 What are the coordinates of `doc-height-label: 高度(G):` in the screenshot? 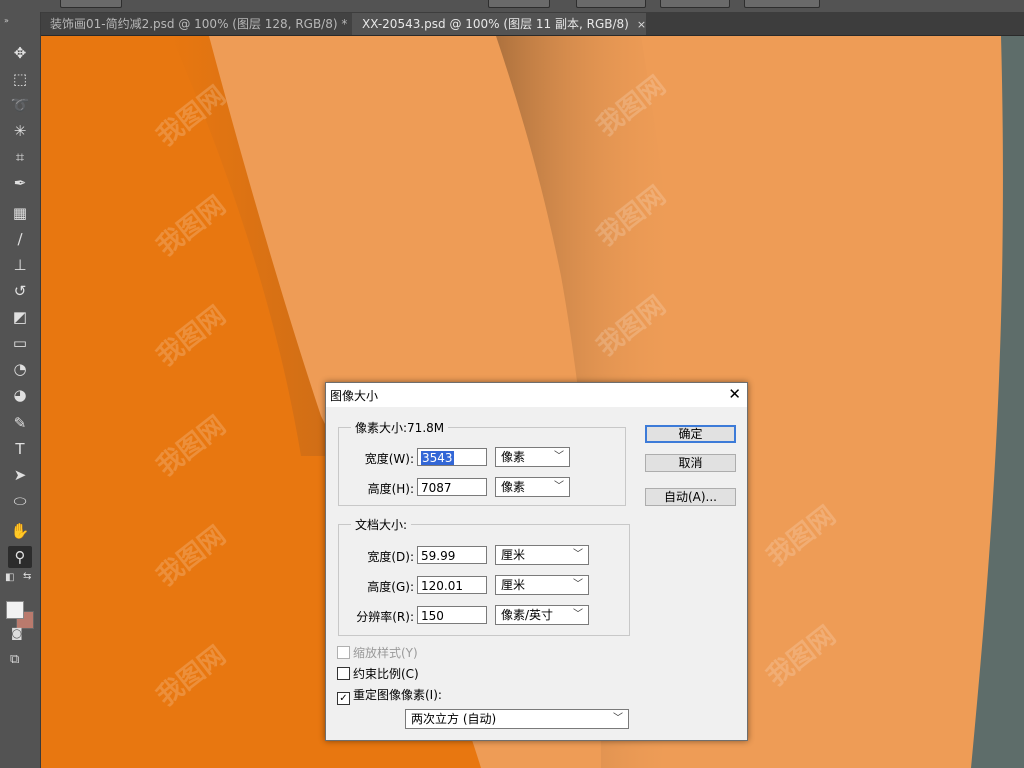 It's located at (390, 587).